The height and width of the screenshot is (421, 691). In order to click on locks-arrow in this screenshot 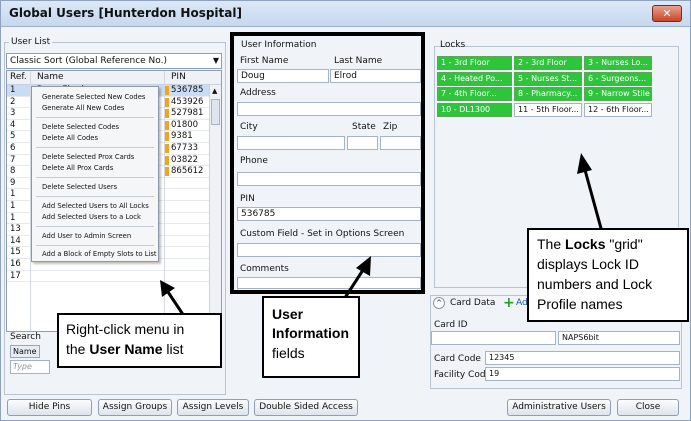, I will do `click(590, 193)`.